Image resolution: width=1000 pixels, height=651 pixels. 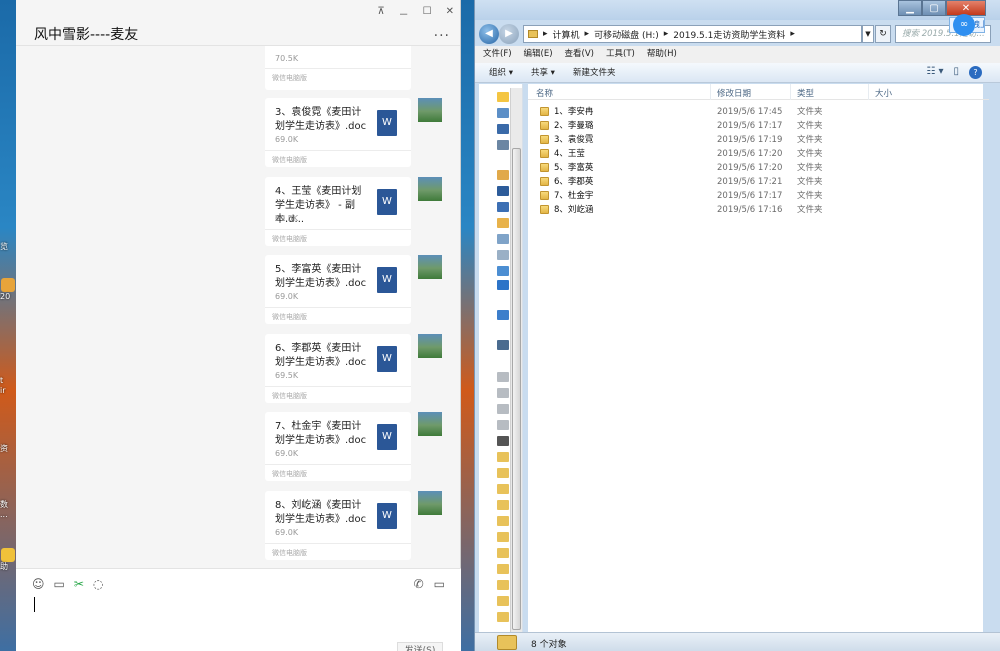 I want to click on column-size: 大小, so click(x=883, y=93).